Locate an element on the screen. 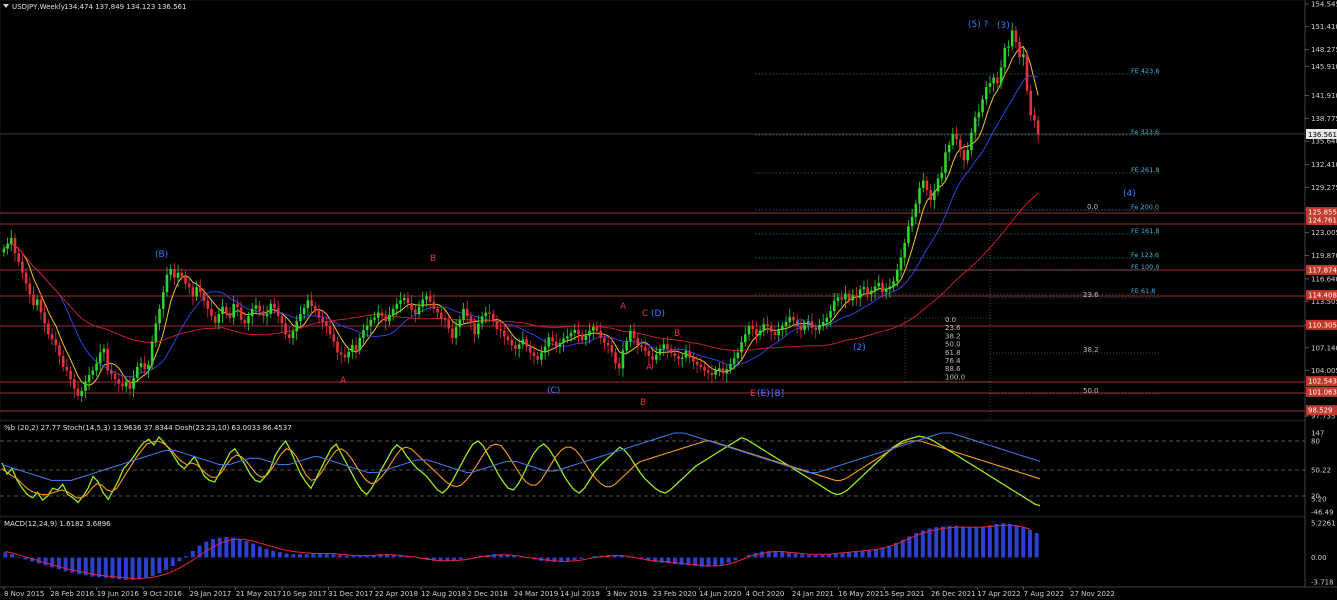 The height and width of the screenshot is (600, 1337). time-tick-label: 14 Jul 2019 is located at coordinates (580, 594).